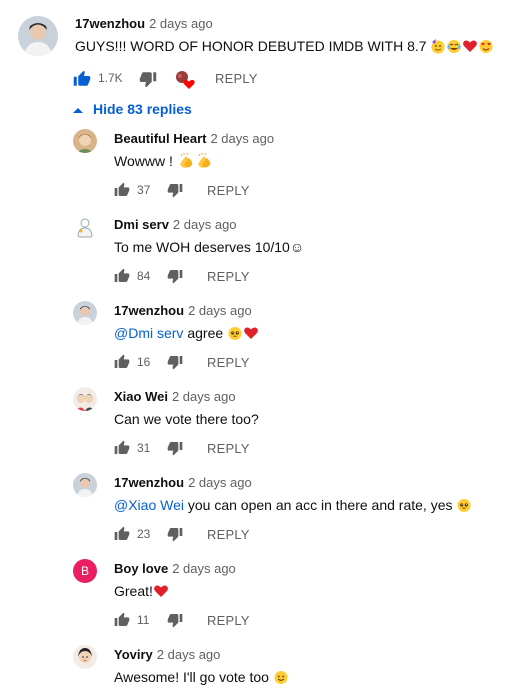 The height and width of the screenshot is (692, 513). Describe the element at coordinates (144, 448) in the screenshot. I see `like-count: 31` at that location.